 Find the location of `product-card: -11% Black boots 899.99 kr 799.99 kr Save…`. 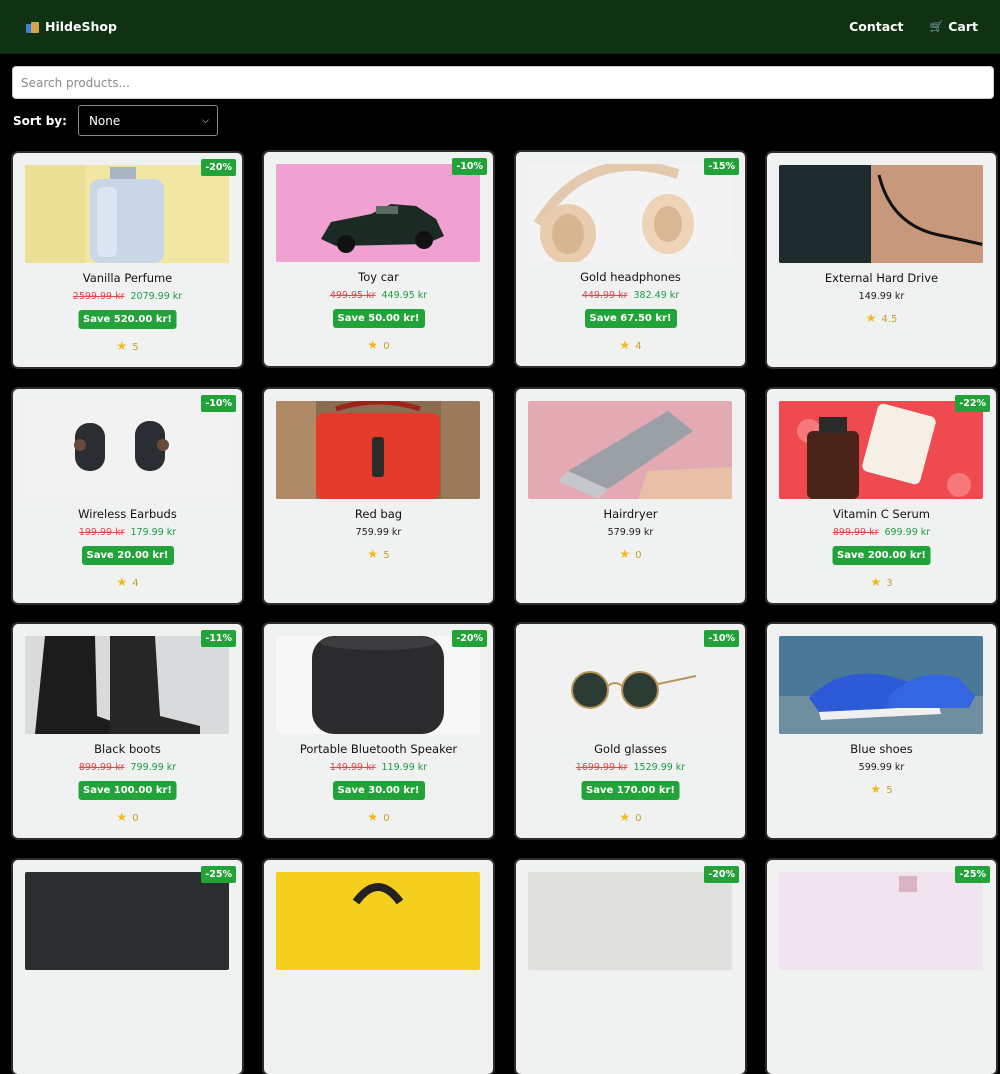

product-card: -11% Black boots 899.99 kr 799.99 kr Save… is located at coordinates (127, 731).